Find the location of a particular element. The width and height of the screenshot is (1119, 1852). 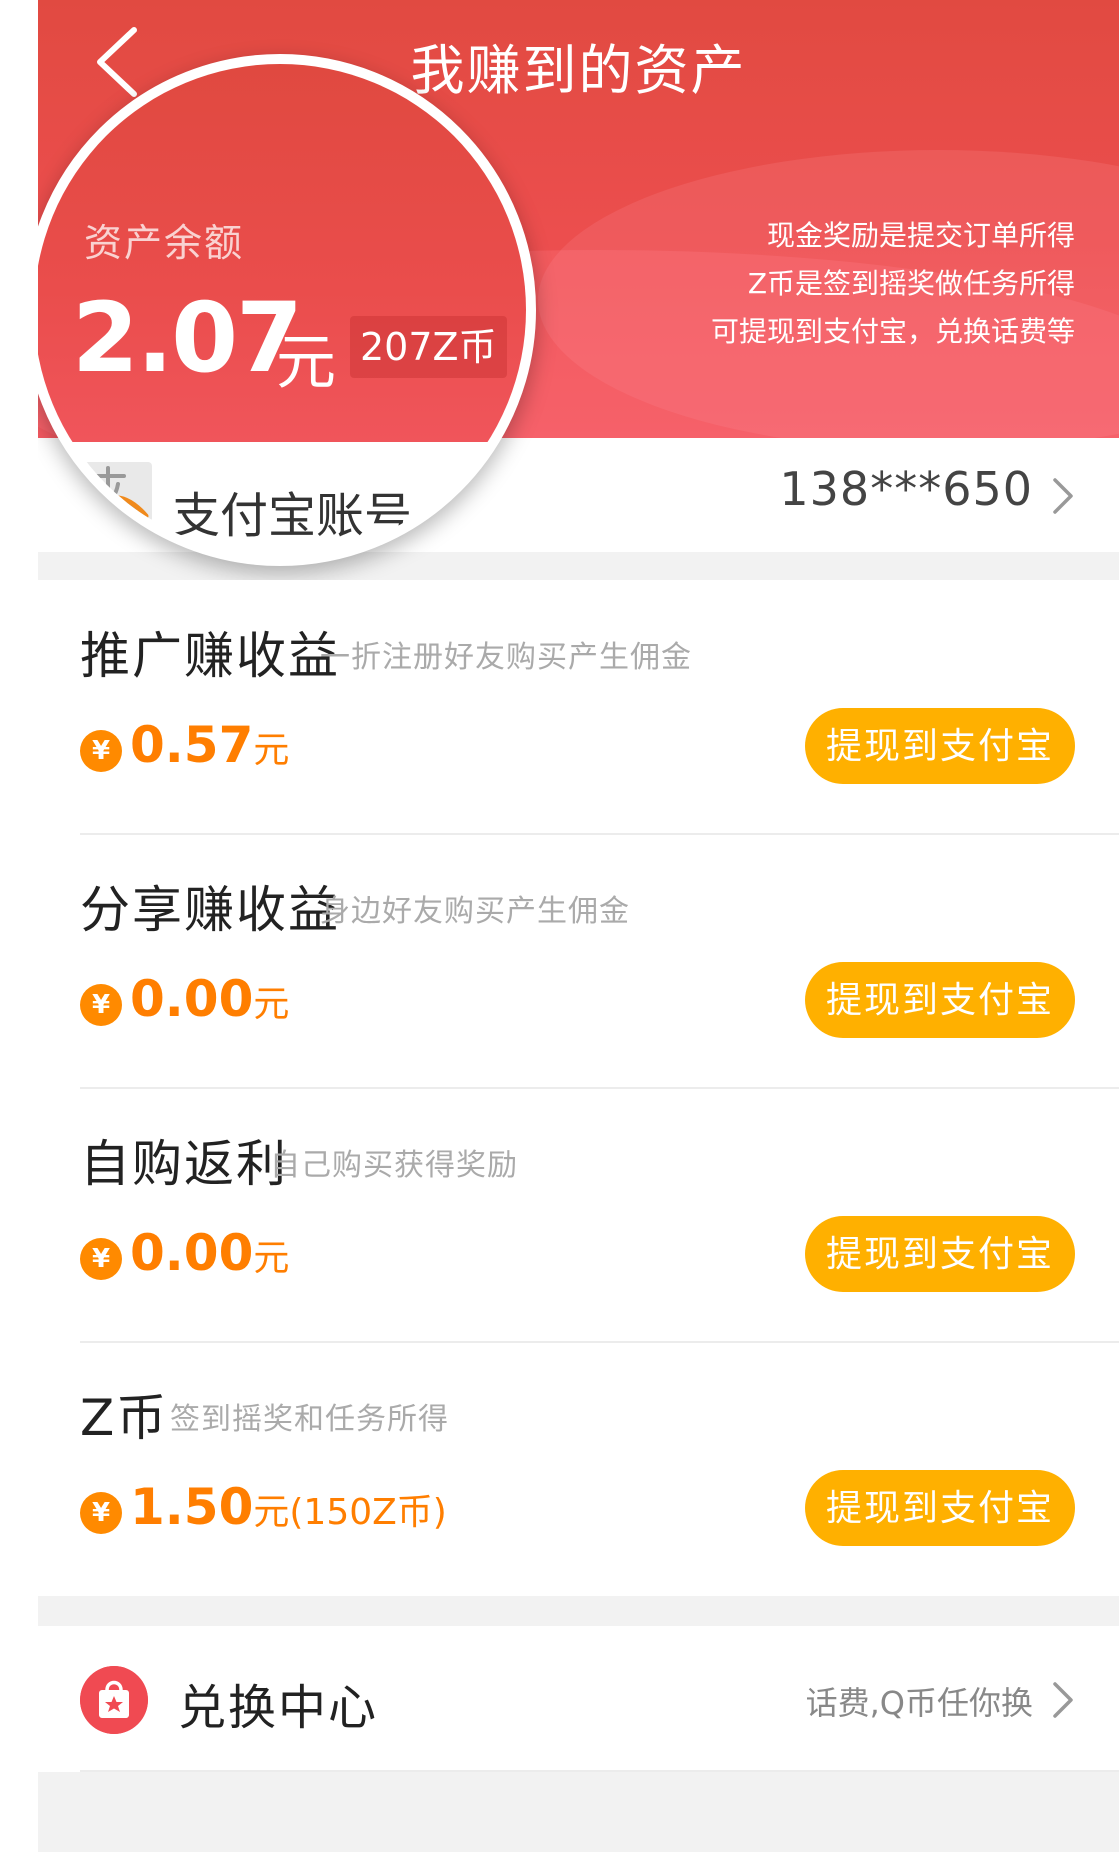

exchange-center-note: 话费,Q币任你换 is located at coordinates (919, 1703).